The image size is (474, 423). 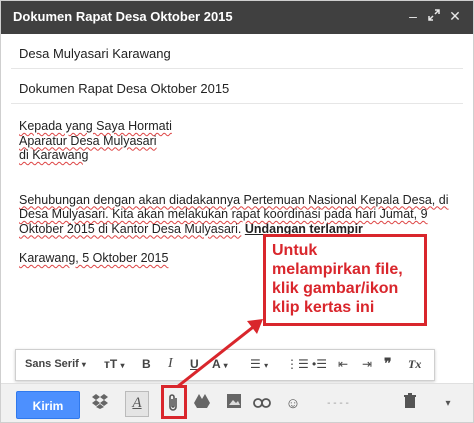 What do you see at coordinates (95, 53) in the screenshot?
I see `to-field-value: Desa Mulyasari Karawang` at bounding box center [95, 53].